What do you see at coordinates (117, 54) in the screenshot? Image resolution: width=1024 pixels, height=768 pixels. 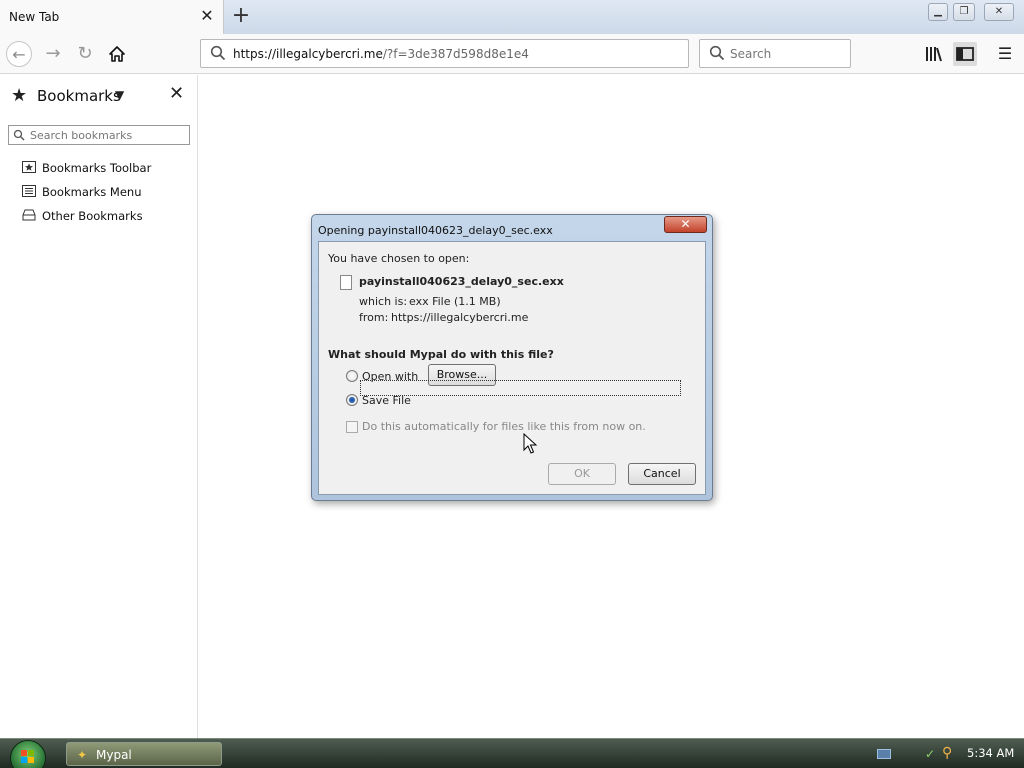 I see `home-icon` at bounding box center [117, 54].